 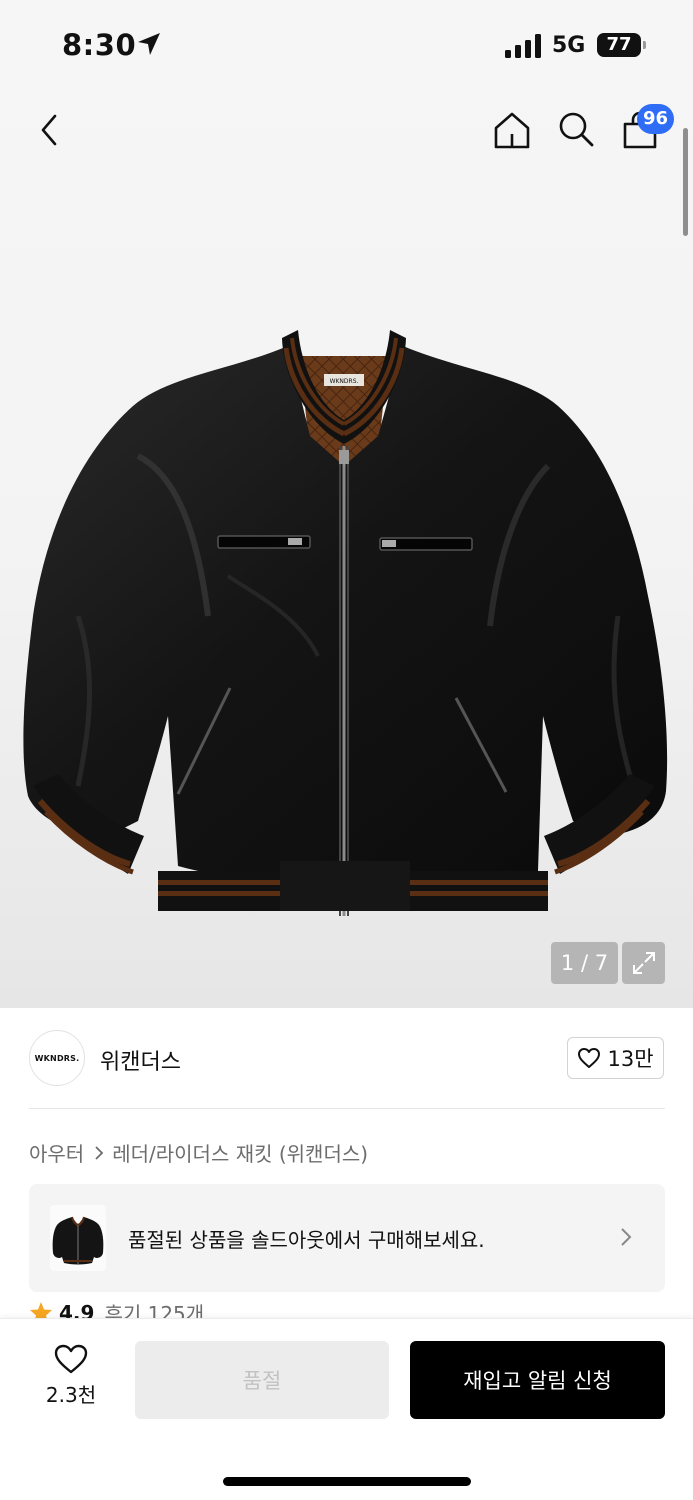 I want to click on scroll-indicator, so click(x=685, y=182).